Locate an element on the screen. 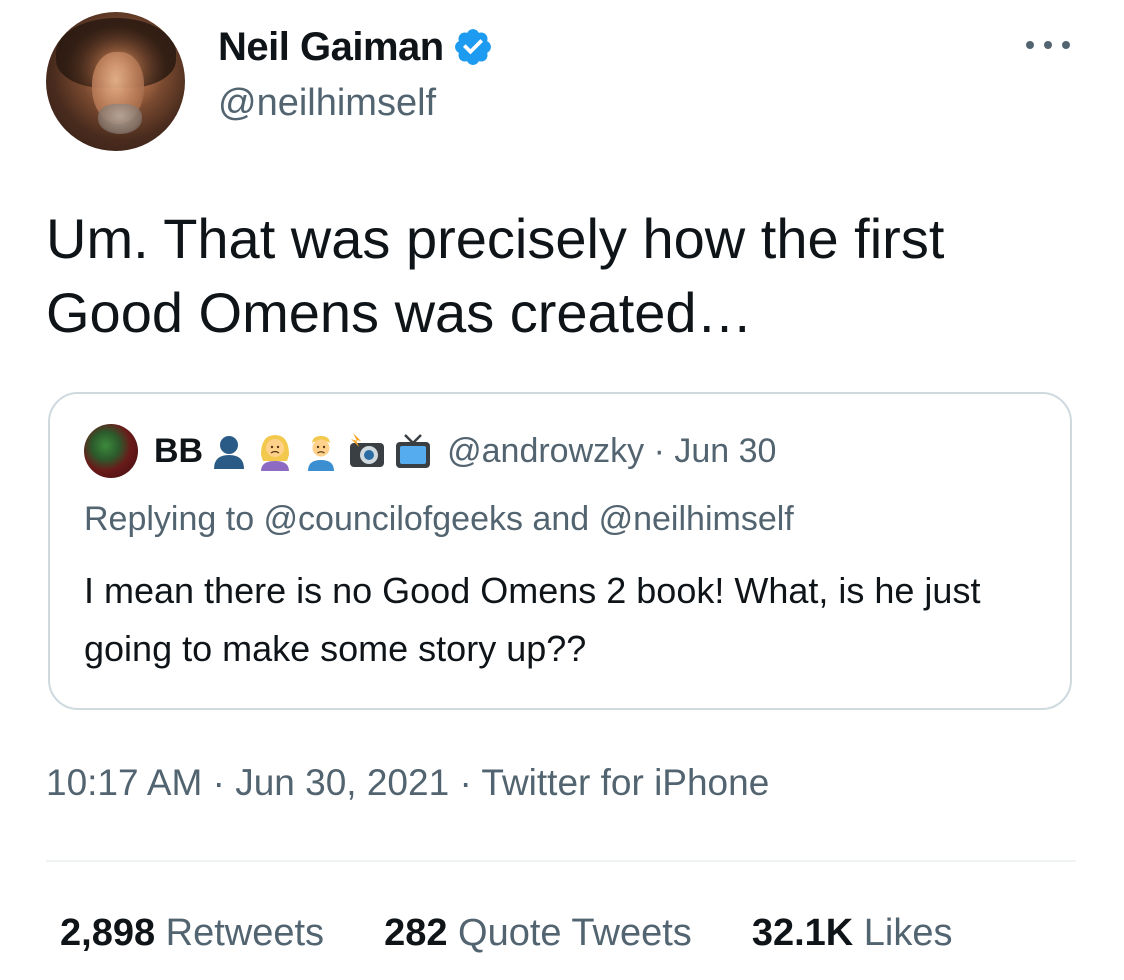 This screenshot has height=980, width=1124. quoted-handle-date: @androwzky · Jun 30 is located at coordinates (612, 450).